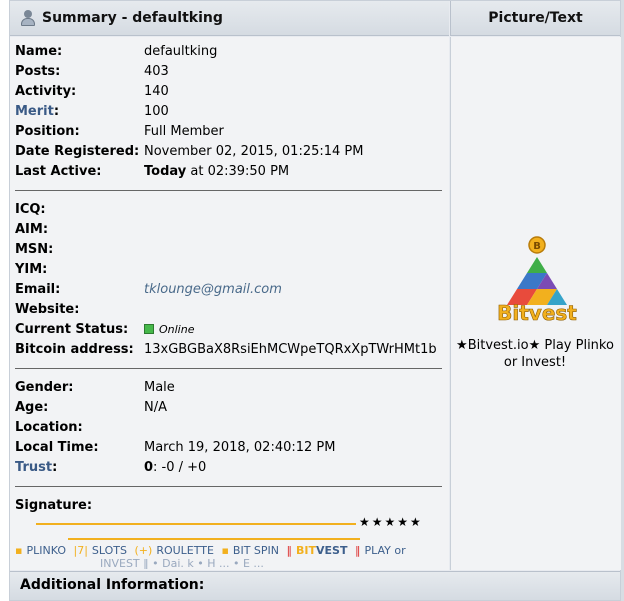 Image resolution: width=624 pixels, height=601 pixels. Describe the element at coordinates (181, 51) in the screenshot. I see `name-value: defaultking` at that location.